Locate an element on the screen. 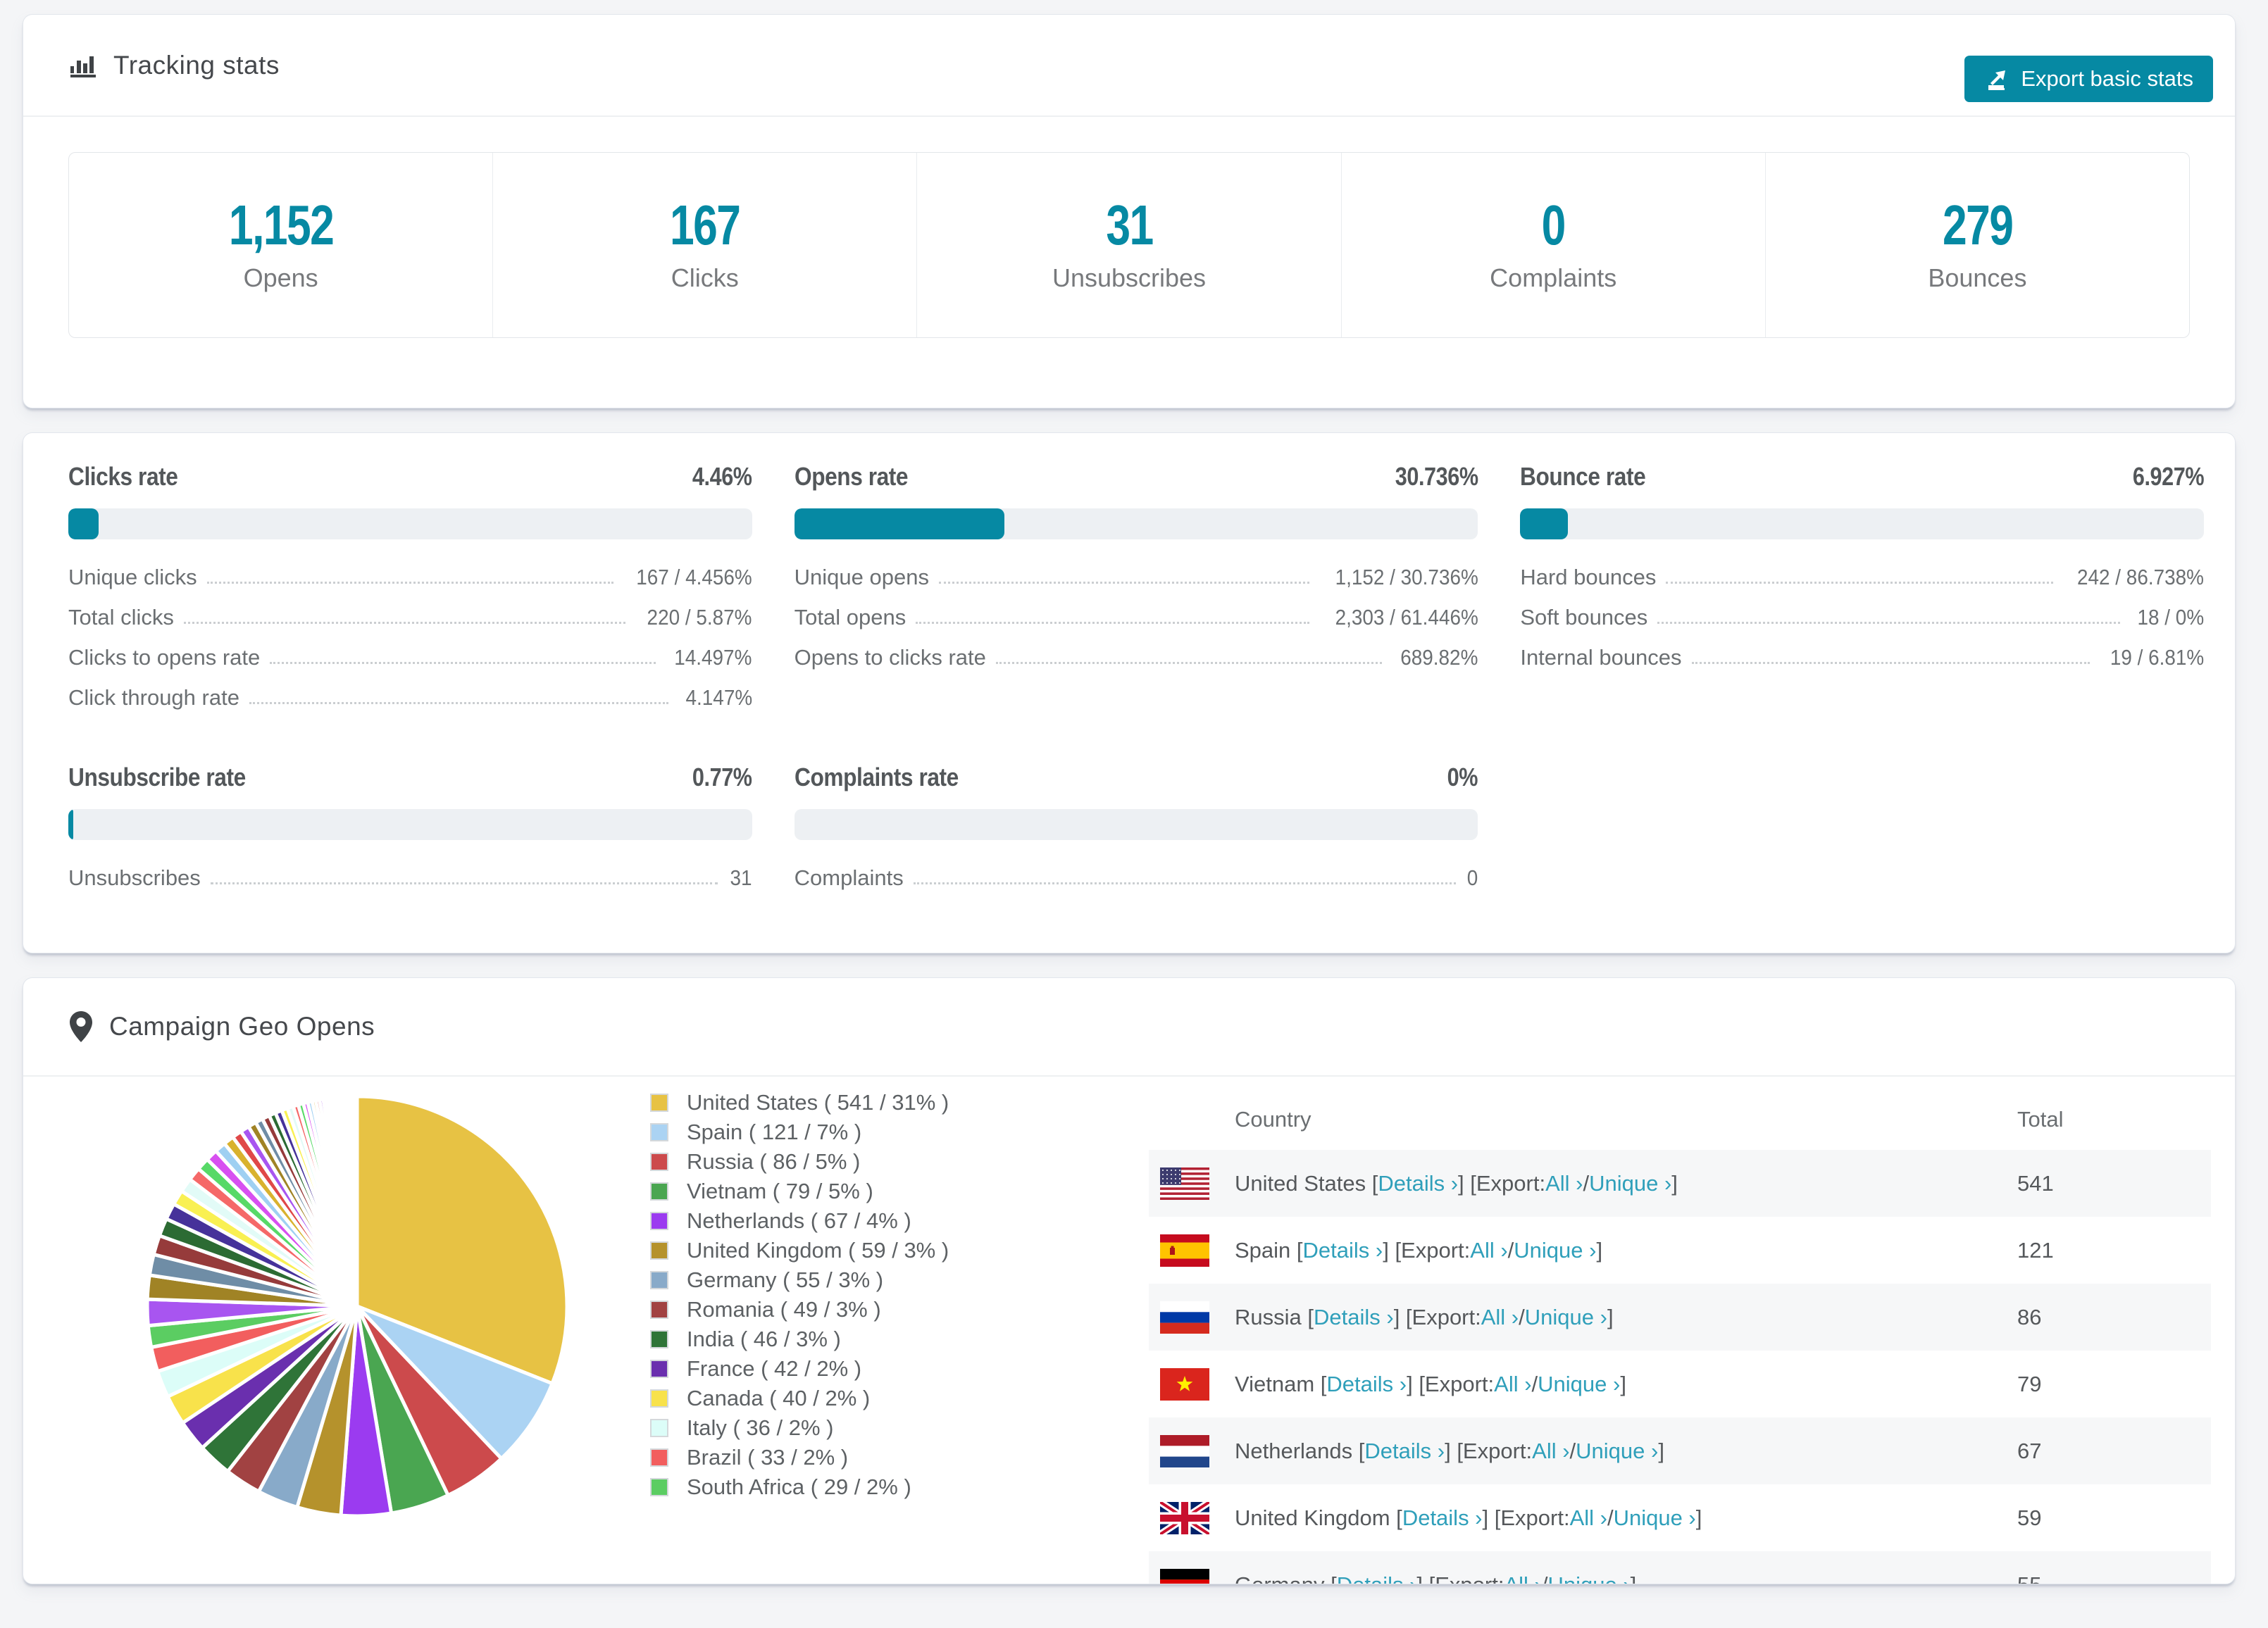 The width and height of the screenshot is (2268, 1628). legend-item: United Kingdom ( 59 / 3% ) is located at coordinates (800, 1250).